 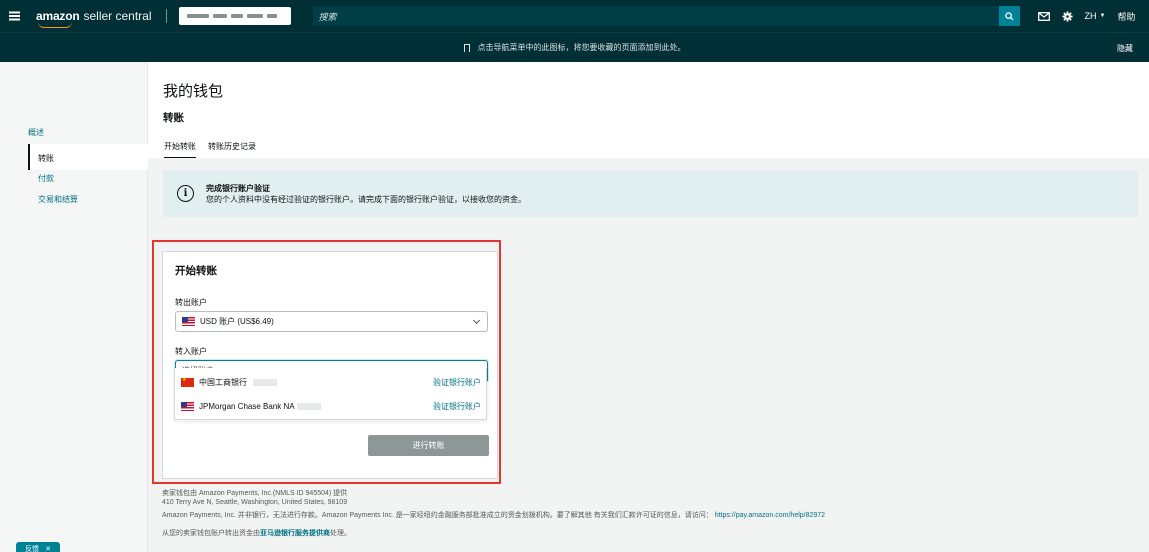 What do you see at coordinates (48, 549) in the screenshot?
I see `close-icon: ✕` at bounding box center [48, 549].